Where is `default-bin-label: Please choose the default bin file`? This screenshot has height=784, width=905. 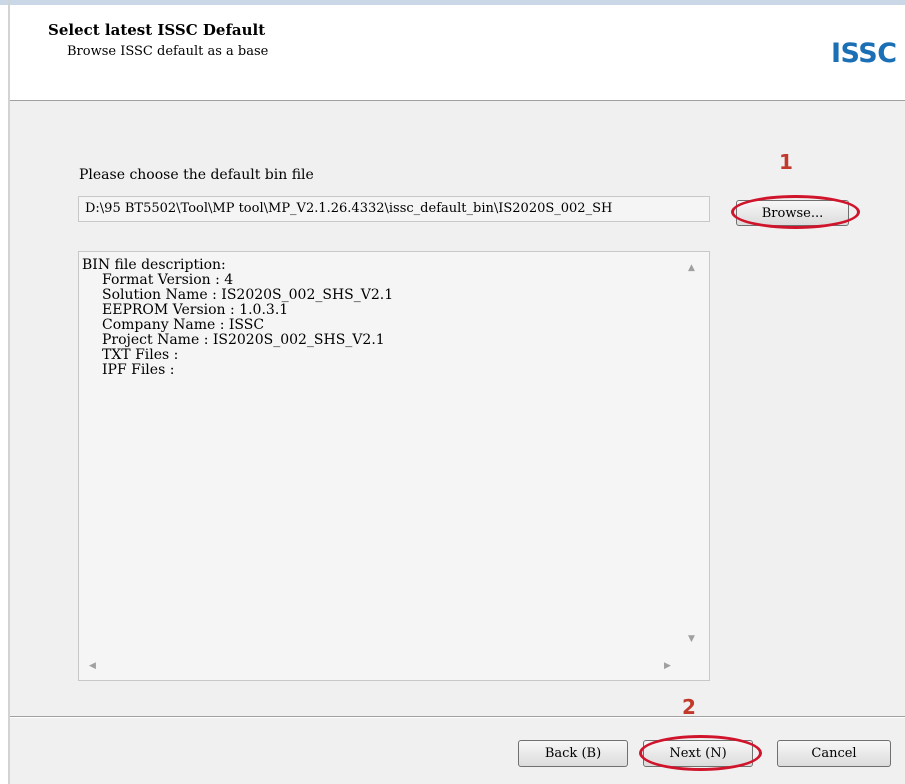 default-bin-label: Please choose the default bin file is located at coordinates (196, 175).